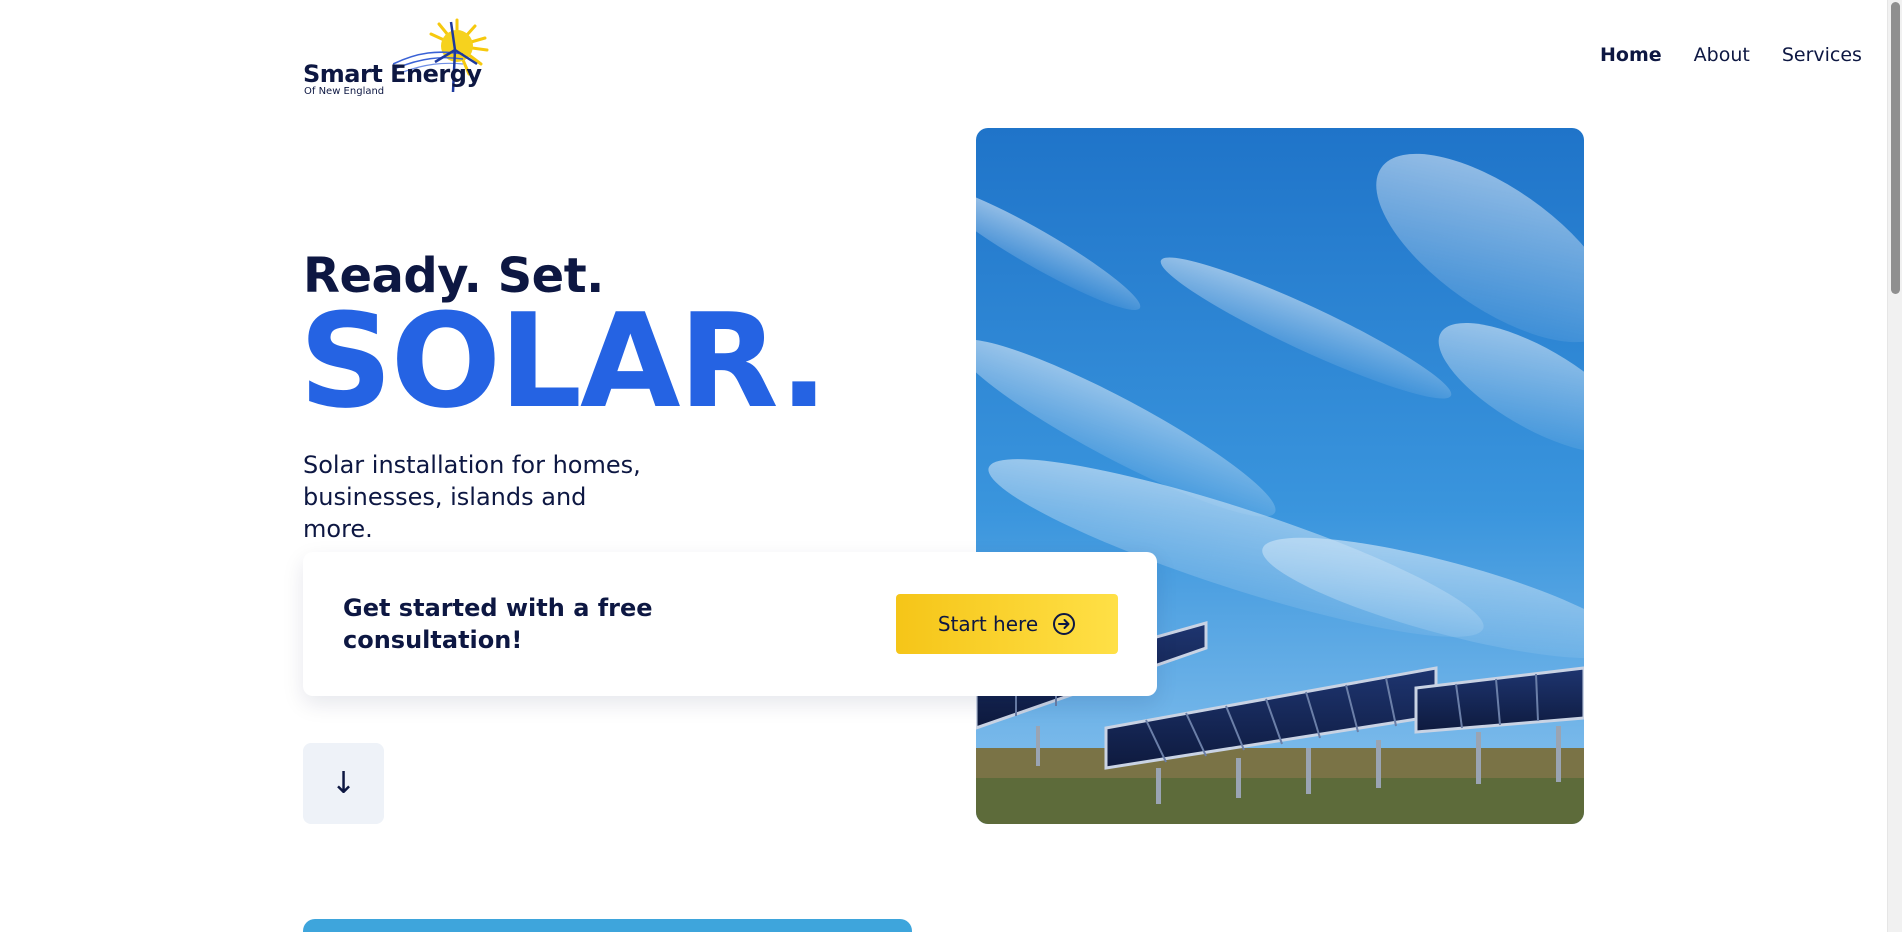 The image size is (1902, 932). Describe the element at coordinates (563, 361) in the screenshot. I see `hero-headline: SOLAR.` at that location.